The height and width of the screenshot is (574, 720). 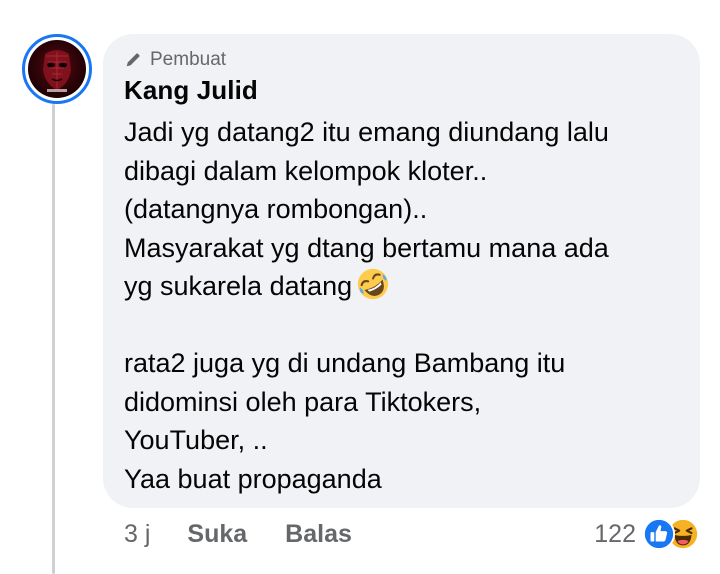 I want to click on comment-line: Masyarakat yg dtang bertamu mana ada, so click(x=366, y=247).